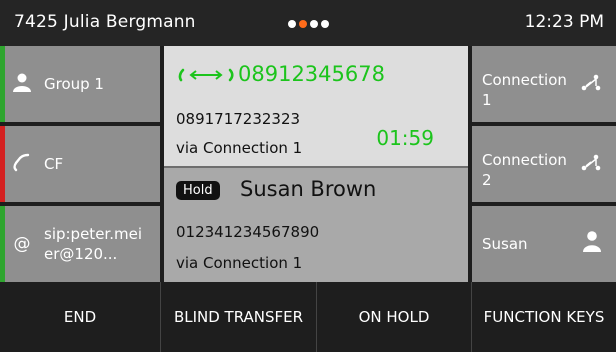 The height and width of the screenshot is (352, 616). What do you see at coordinates (238, 317) in the screenshot?
I see `blind-transfer-button: BLIND TRANSFER` at bounding box center [238, 317].